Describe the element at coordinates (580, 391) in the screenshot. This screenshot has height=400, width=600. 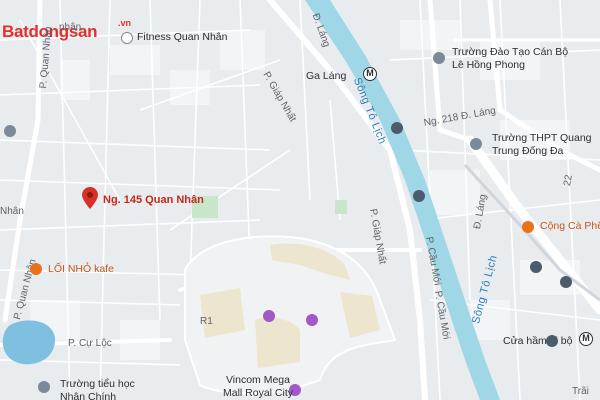
I see `road-label-trai: Trãi` at that location.